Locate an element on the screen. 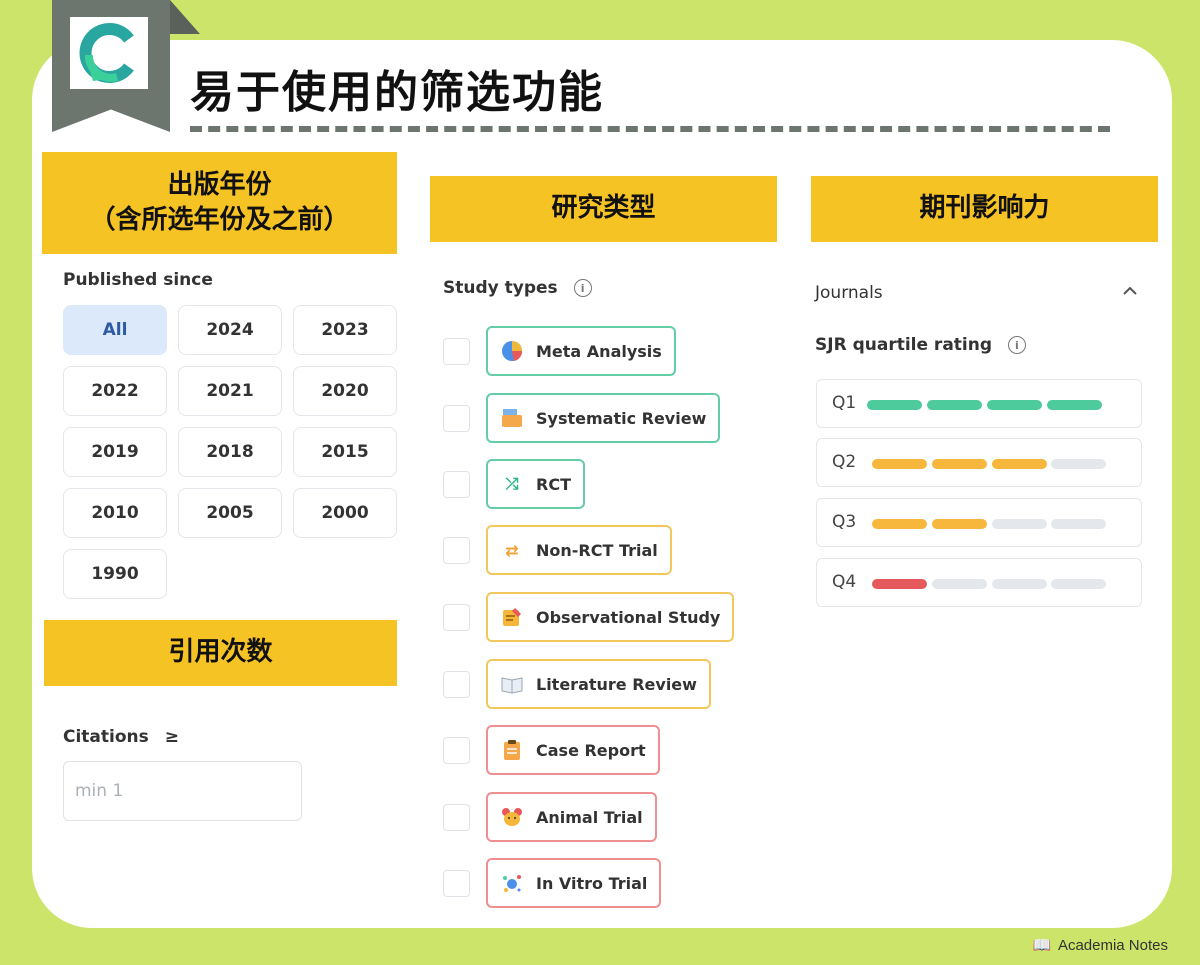 This screenshot has height=965, width=1200. logo-c-icon is located at coordinates (106, 53).